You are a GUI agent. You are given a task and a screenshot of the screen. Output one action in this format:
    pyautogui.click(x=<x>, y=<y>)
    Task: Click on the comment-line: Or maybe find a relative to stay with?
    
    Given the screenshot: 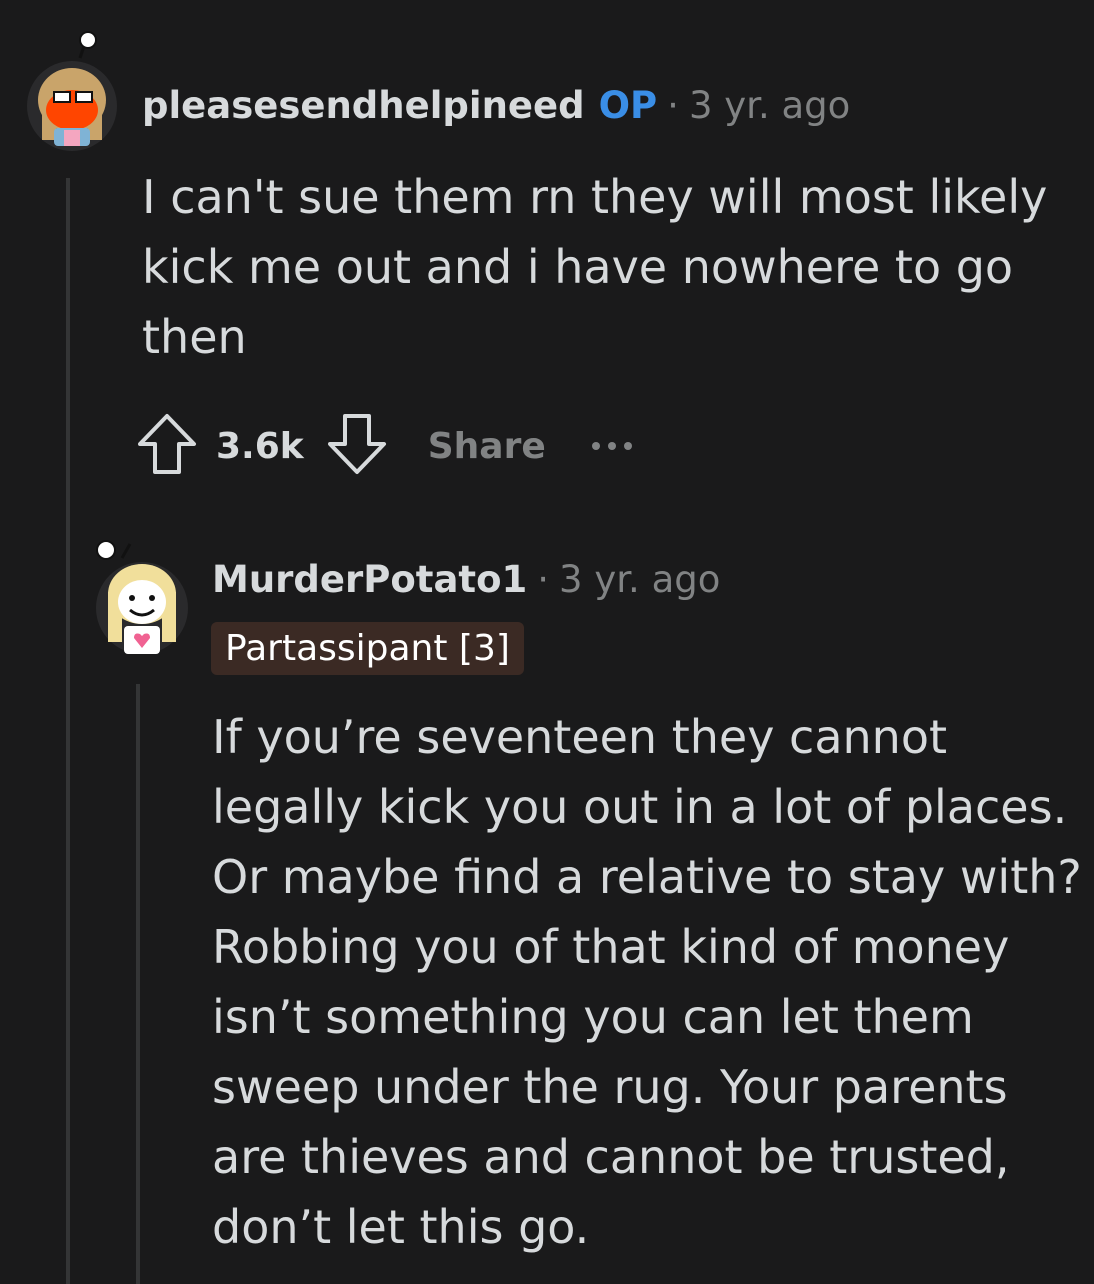 What is the action you would take?
    pyautogui.click(x=647, y=877)
    